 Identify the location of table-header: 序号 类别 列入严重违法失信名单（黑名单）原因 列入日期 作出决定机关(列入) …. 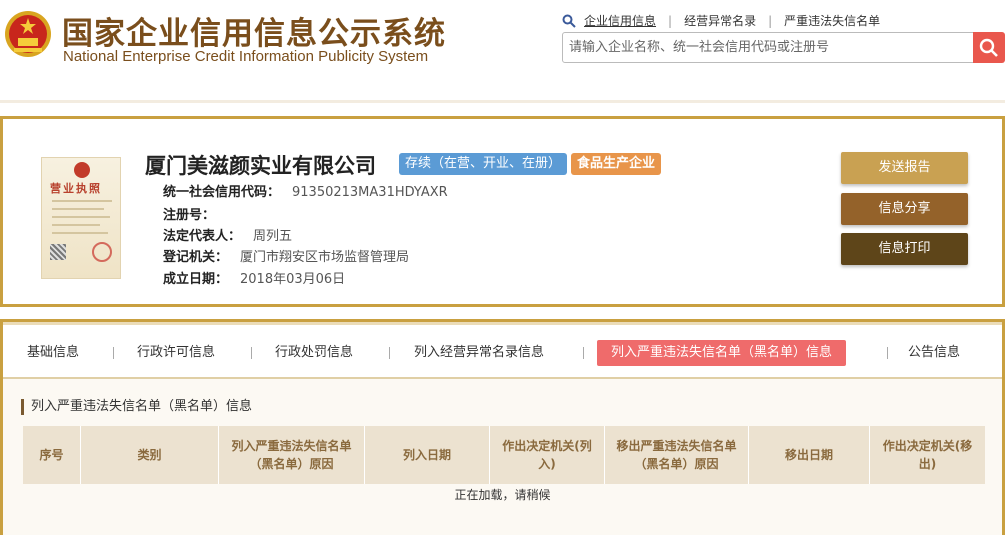
(504, 455).